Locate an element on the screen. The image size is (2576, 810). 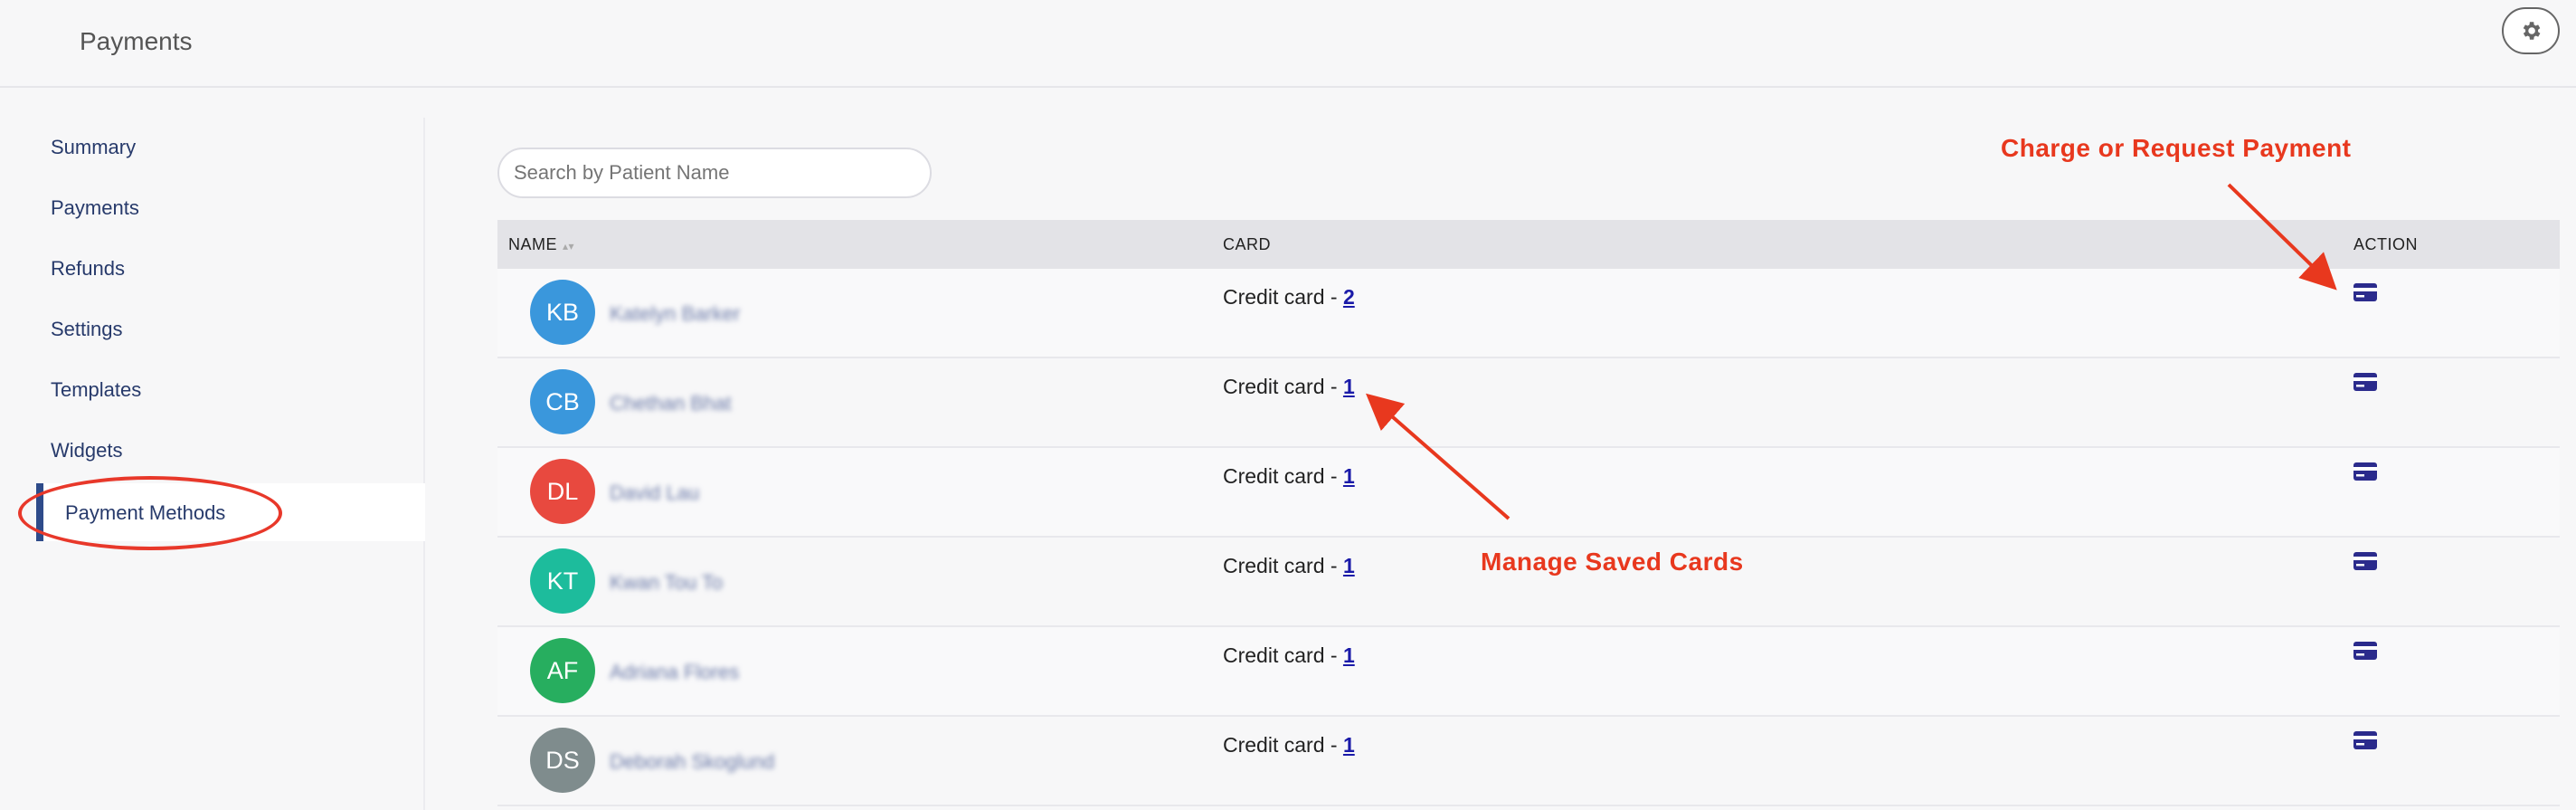
search-input is located at coordinates (714, 173).